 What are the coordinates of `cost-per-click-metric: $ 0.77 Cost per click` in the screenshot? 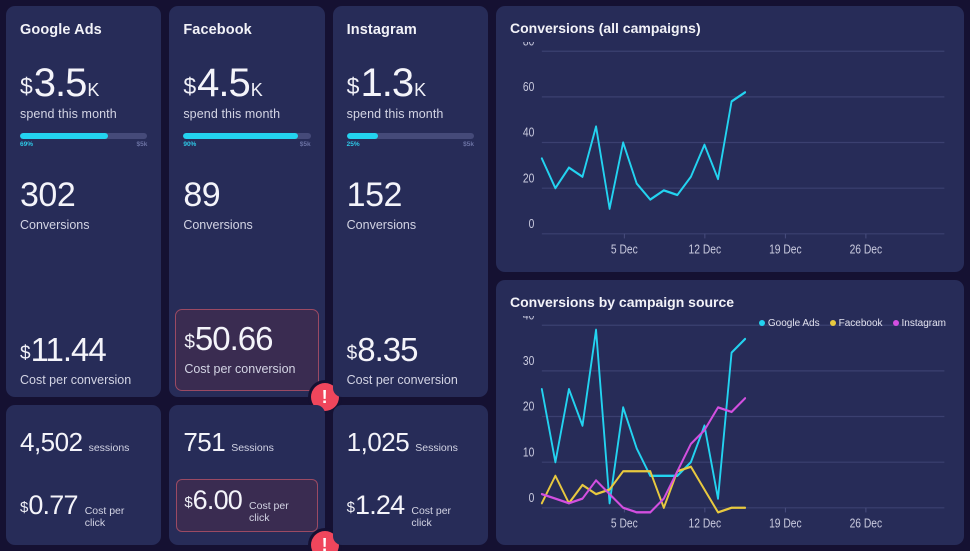 It's located at (83, 509).